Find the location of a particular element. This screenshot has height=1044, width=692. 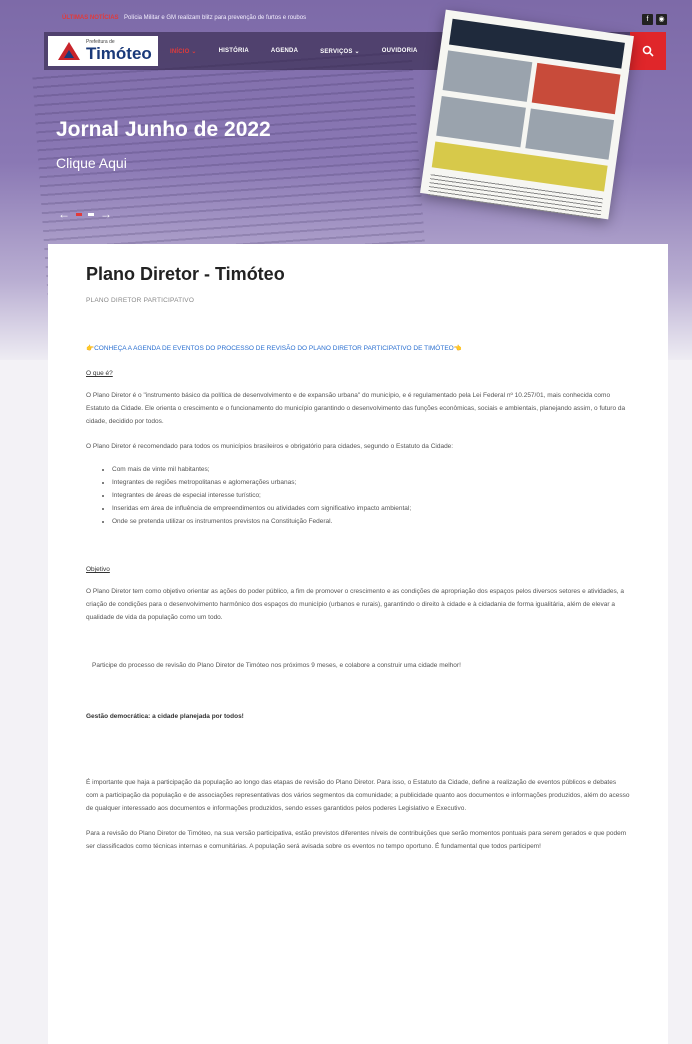

section-heading-objective: Objetivo is located at coordinates (98, 569).